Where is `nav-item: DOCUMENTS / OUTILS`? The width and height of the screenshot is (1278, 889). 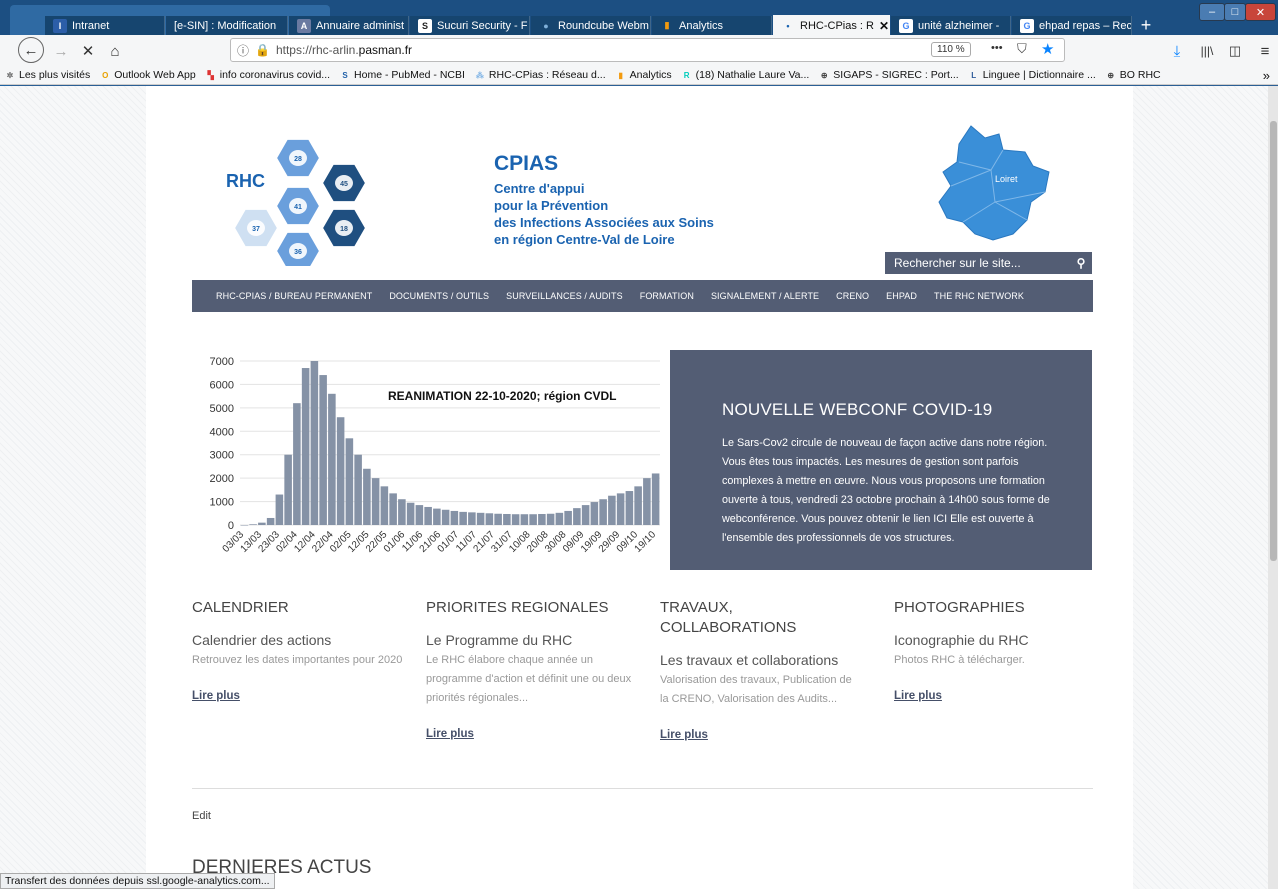
nav-item: DOCUMENTS / OUTILS is located at coordinates (439, 296).